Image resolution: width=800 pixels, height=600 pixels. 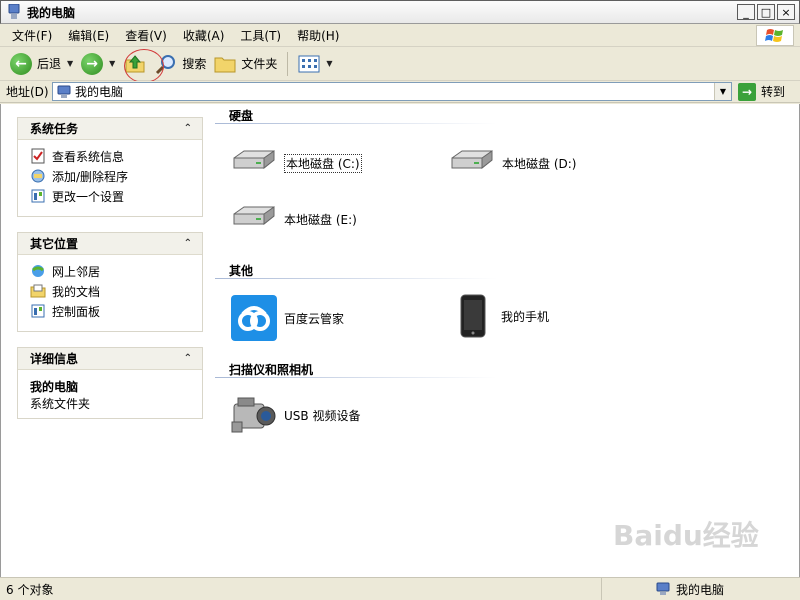 I want to click on drive-e: 本地磁盘 (E:), so click(x=293, y=219).